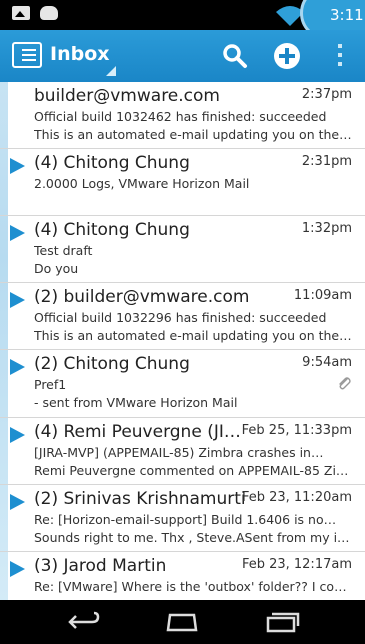 The image size is (365, 644). What do you see at coordinates (111, 71) in the screenshot?
I see `chevron-down-icon` at bounding box center [111, 71].